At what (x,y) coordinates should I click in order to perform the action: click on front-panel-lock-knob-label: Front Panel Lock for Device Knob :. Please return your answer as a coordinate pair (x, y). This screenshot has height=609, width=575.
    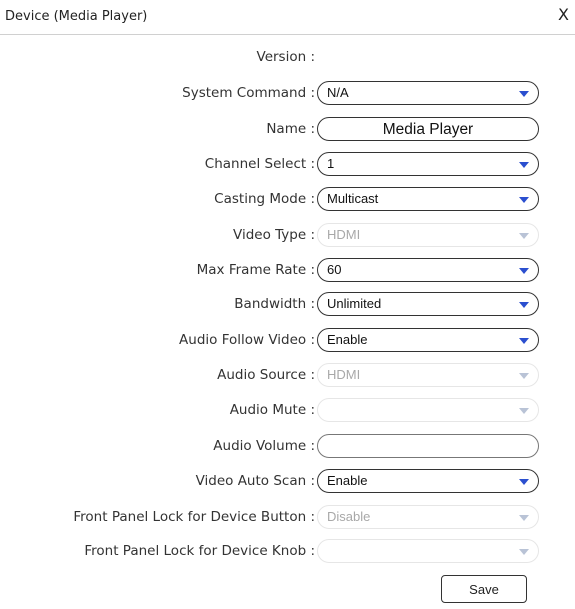
    Looking at the image, I should click on (199, 551).